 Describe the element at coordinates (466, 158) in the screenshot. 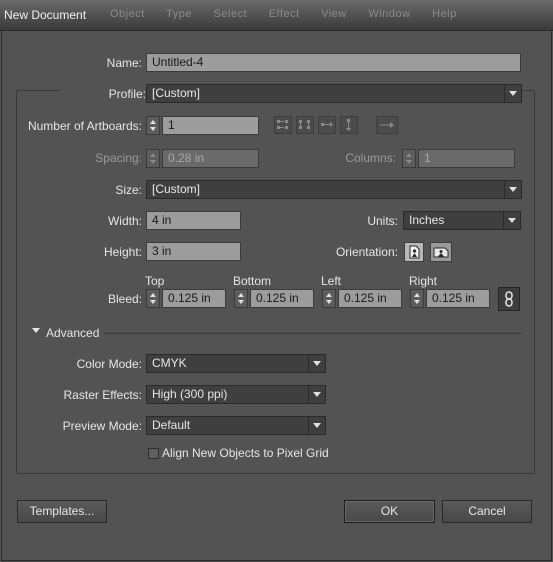

I see `columns-input: 1` at that location.